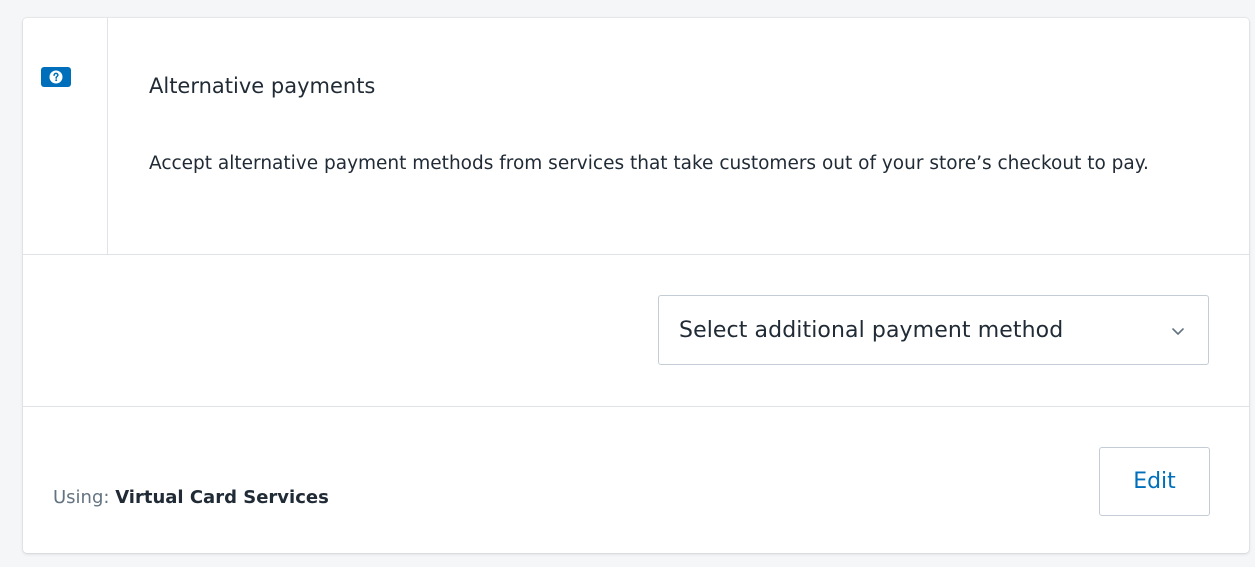 Image resolution: width=1255 pixels, height=567 pixels. Describe the element at coordinates (81, 497) in the screenshot. I see `using-label: Using:` at that location.